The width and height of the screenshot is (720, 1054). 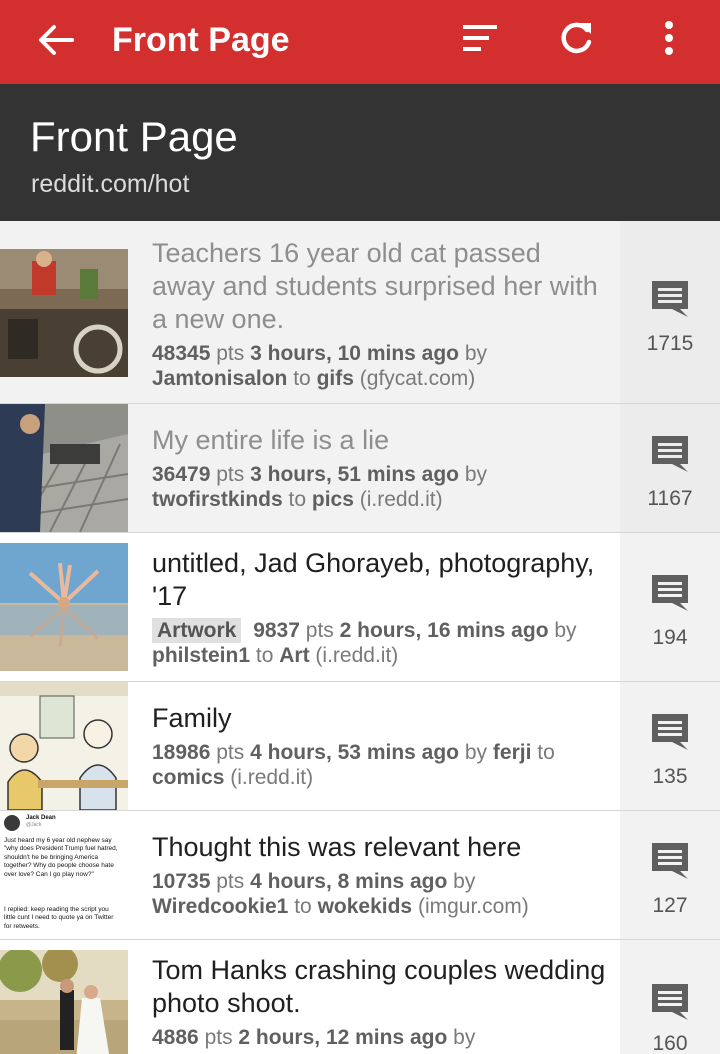 What do you see at coordinates (670, 637) in the screenshot?
I see `comment-count: 194` at bounding box center [670, 637].